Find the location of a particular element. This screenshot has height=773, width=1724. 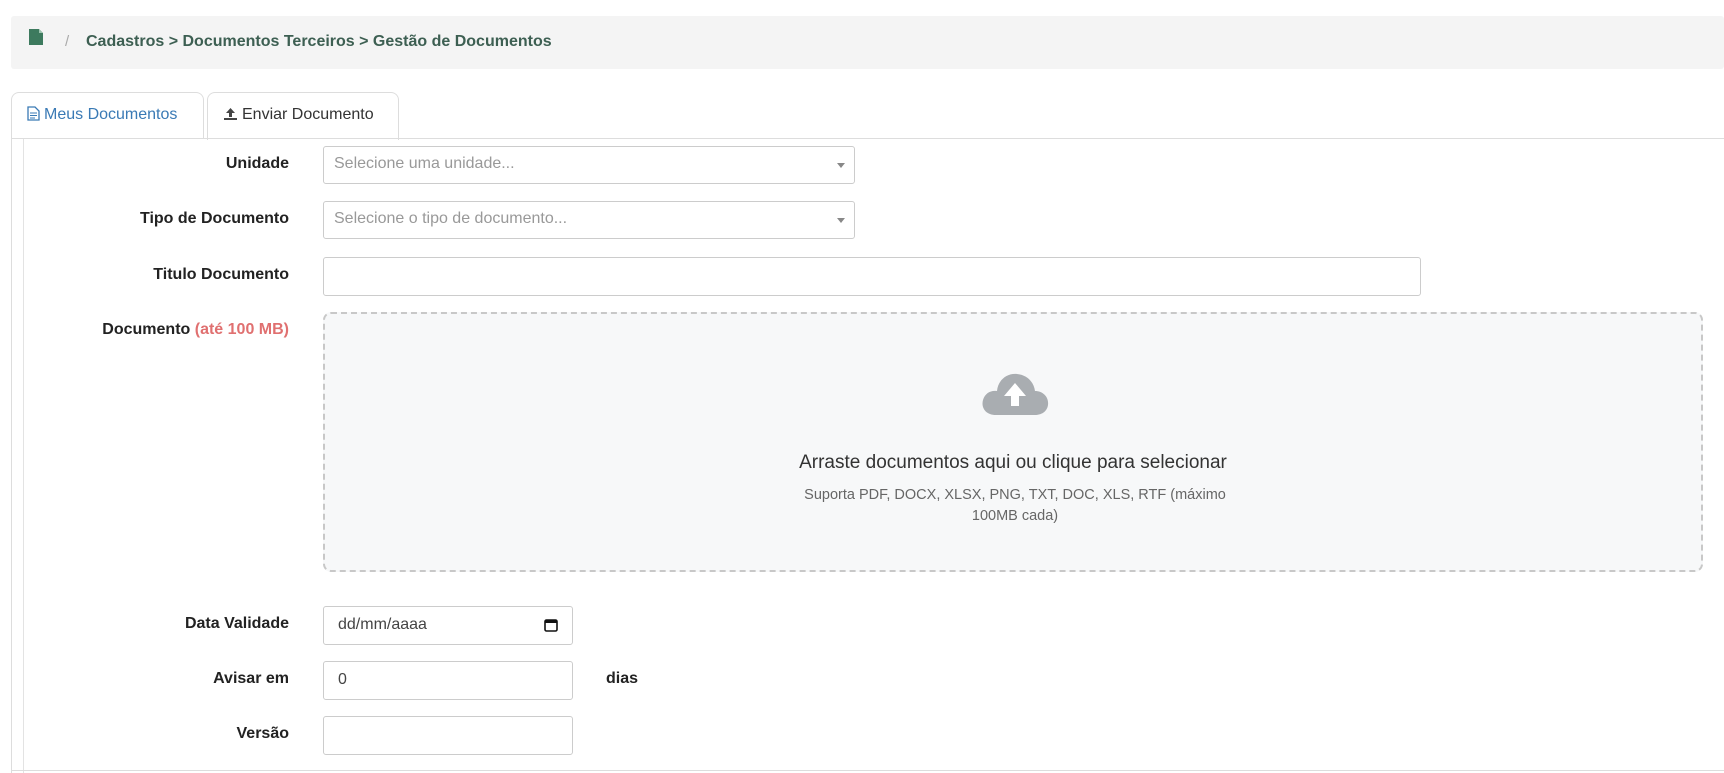

file-text-icon is located at coordinates (33, 113).